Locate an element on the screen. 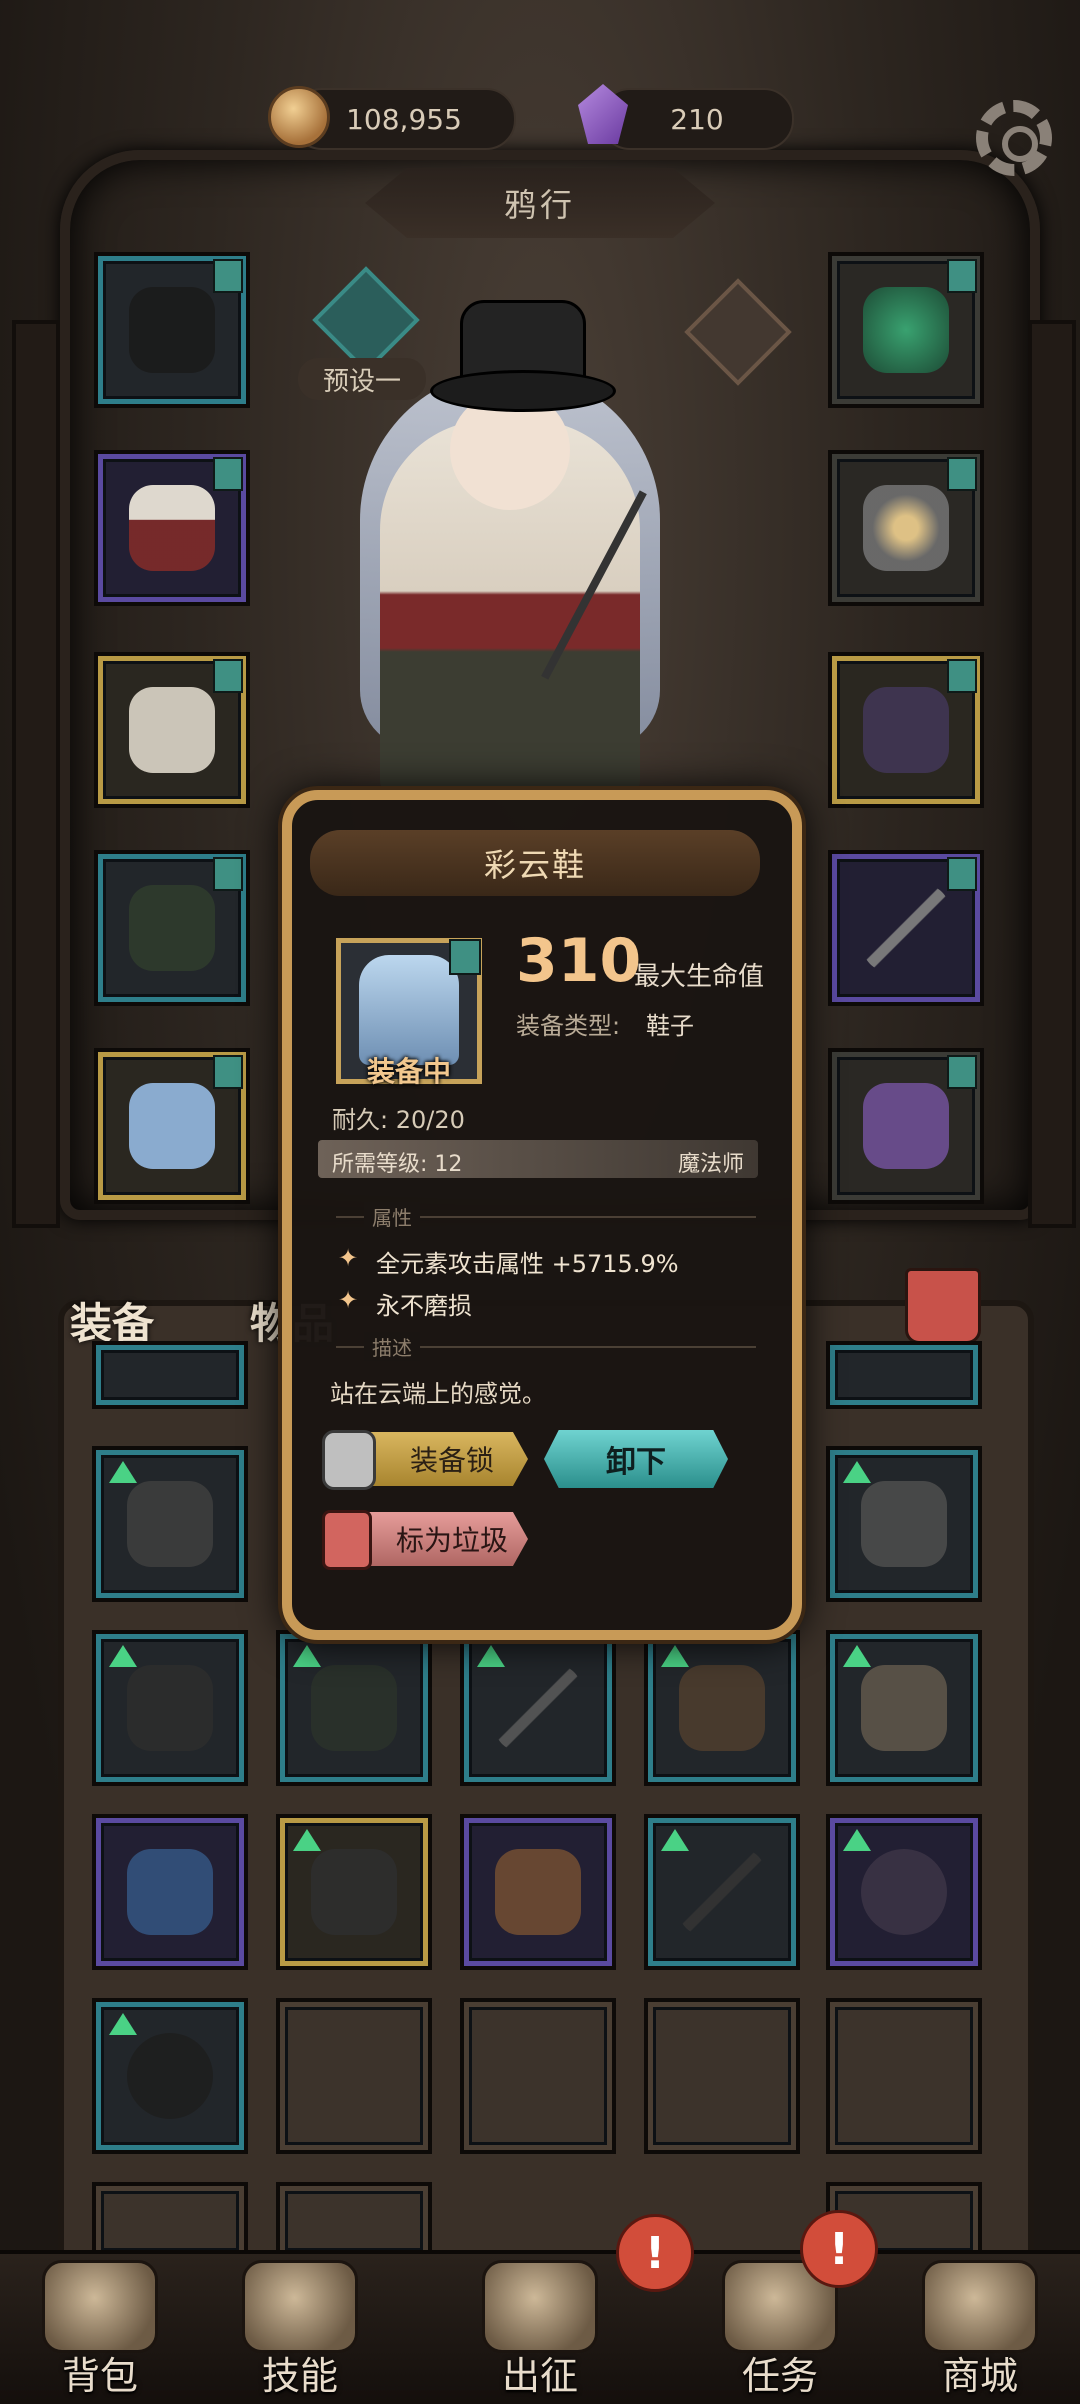 This screenshot has width=1080, height=2404. main-stat-value: 310 is located at coordinates (579, 961).